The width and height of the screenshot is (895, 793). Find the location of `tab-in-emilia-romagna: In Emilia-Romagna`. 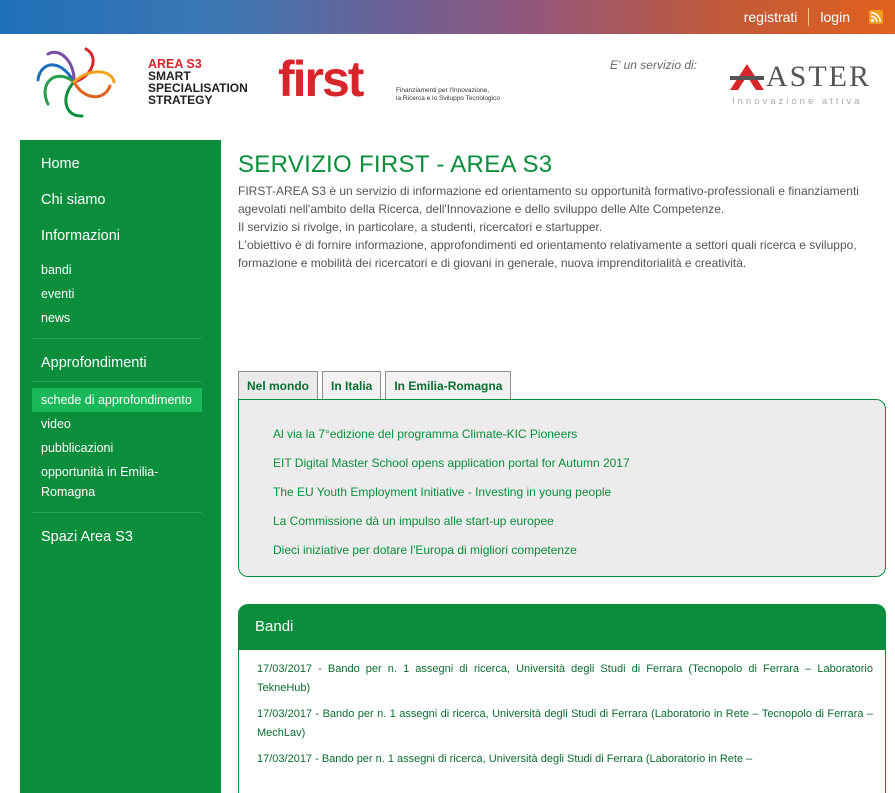

tab-in-emilia-romagna: In Emilia-Romagna is located at coordinates (448, 385).